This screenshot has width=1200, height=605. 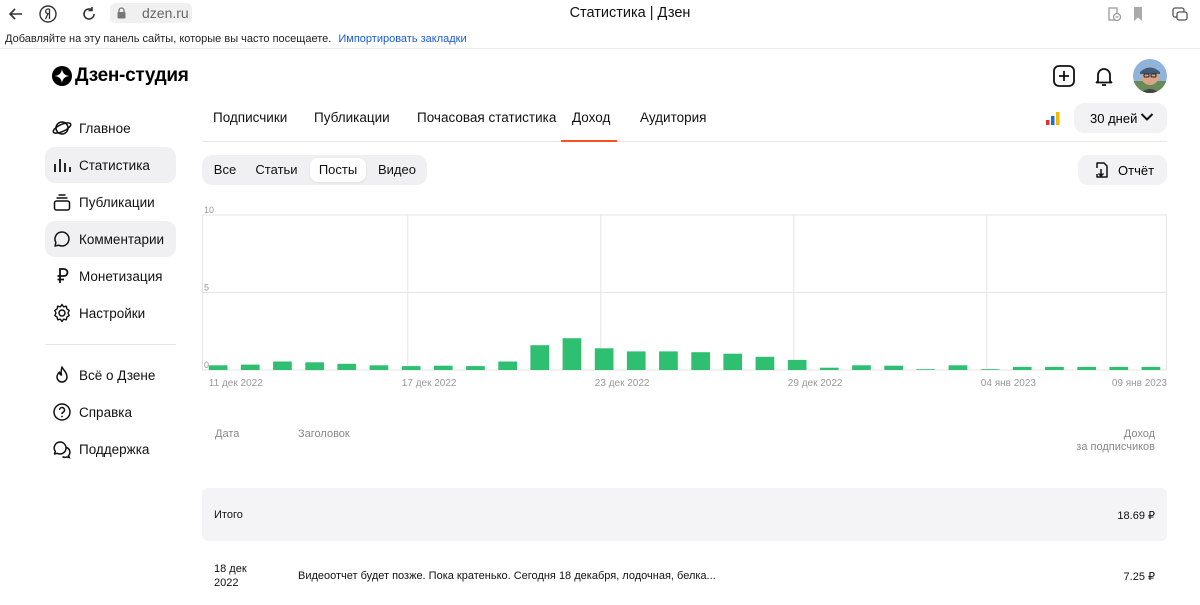 I want to click on total-label: Итого, so click(x=228, y=515).